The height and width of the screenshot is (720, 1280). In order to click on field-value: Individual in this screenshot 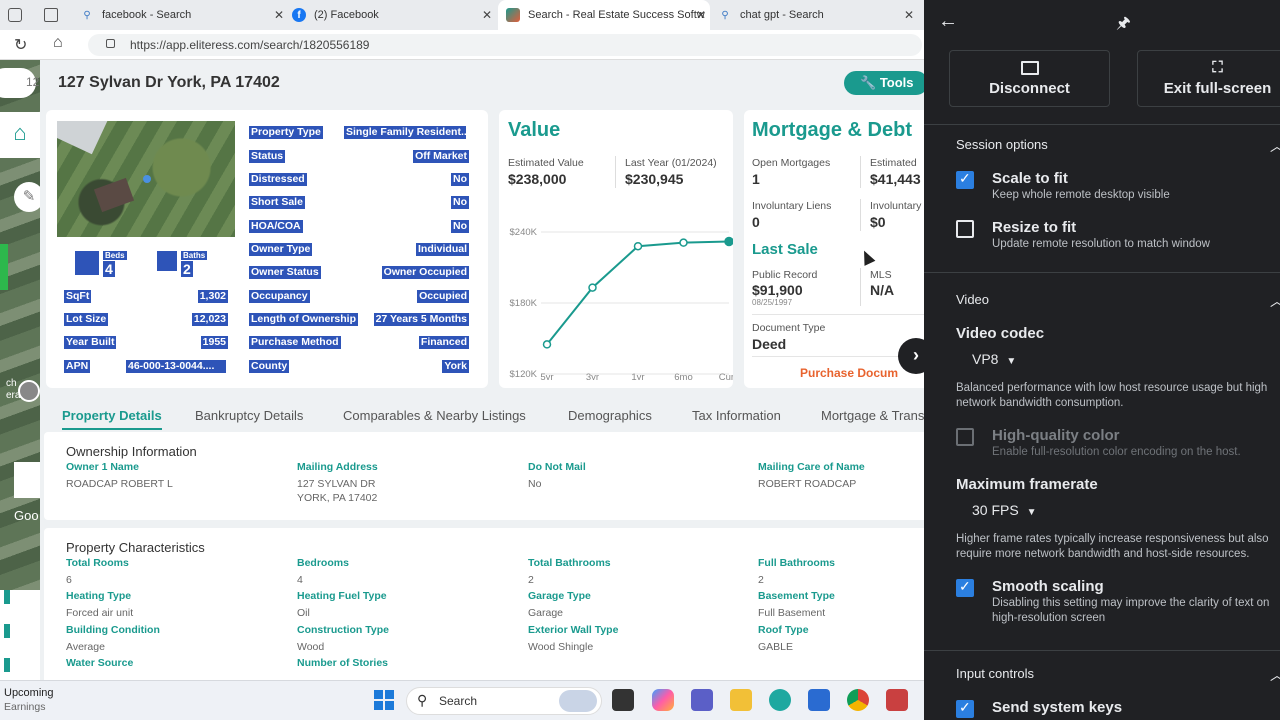, I will do `click(442, 249)`.